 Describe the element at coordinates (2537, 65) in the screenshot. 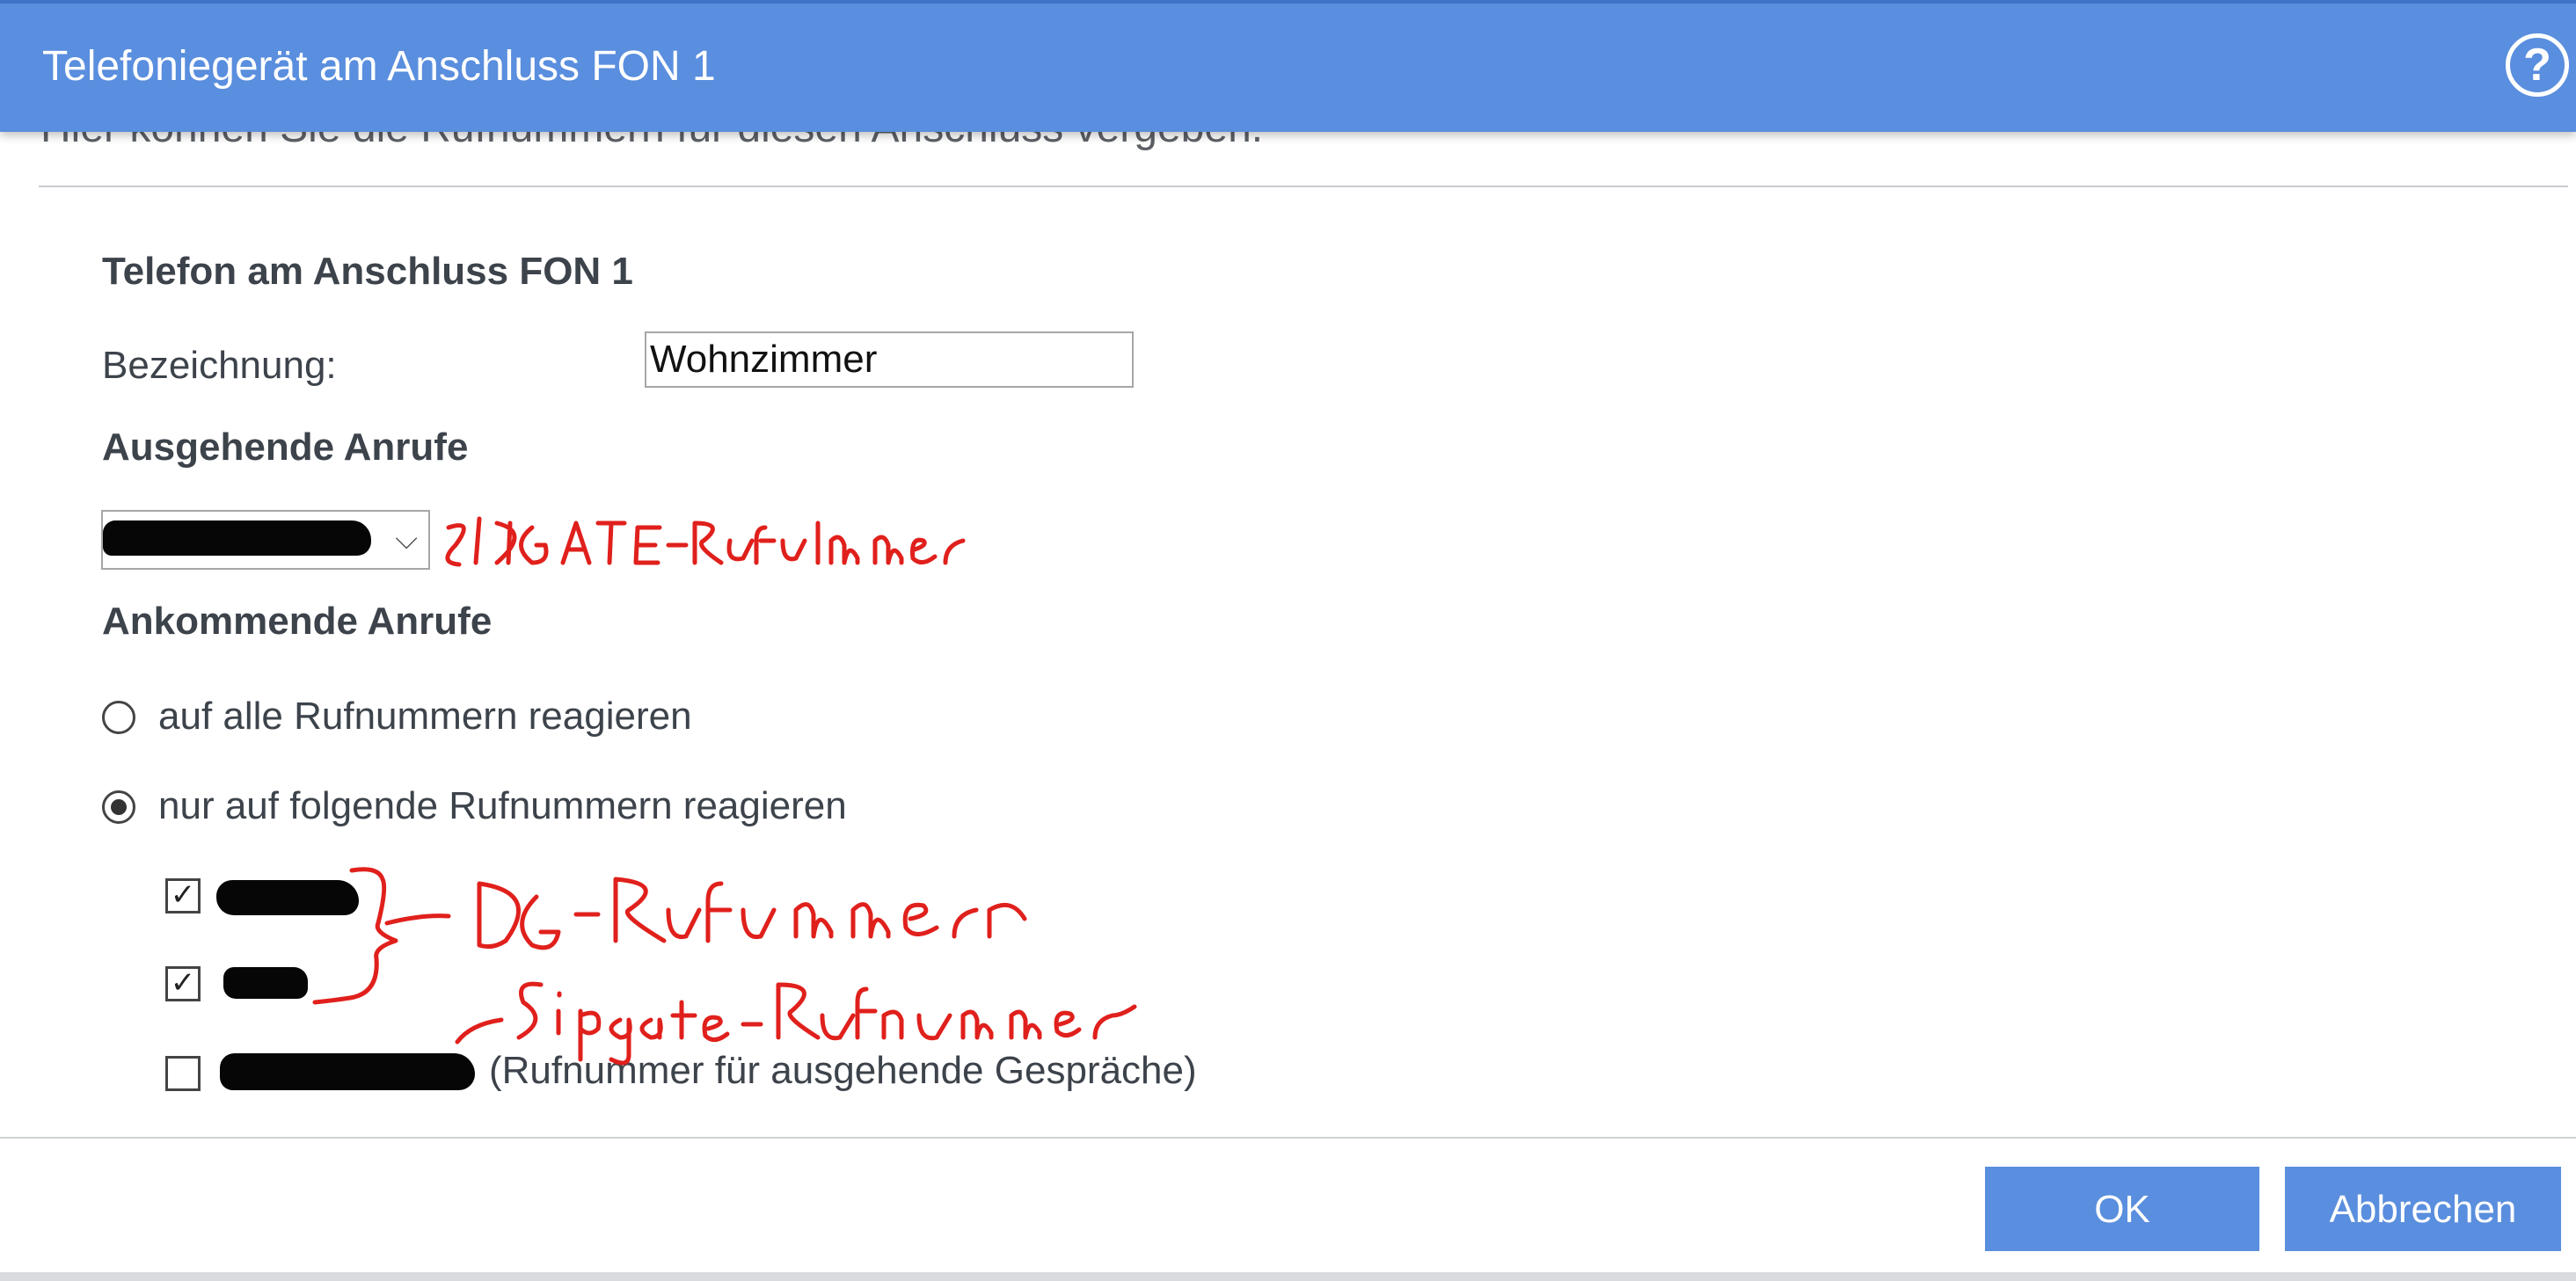

I see `help-icon: ?` at that location.